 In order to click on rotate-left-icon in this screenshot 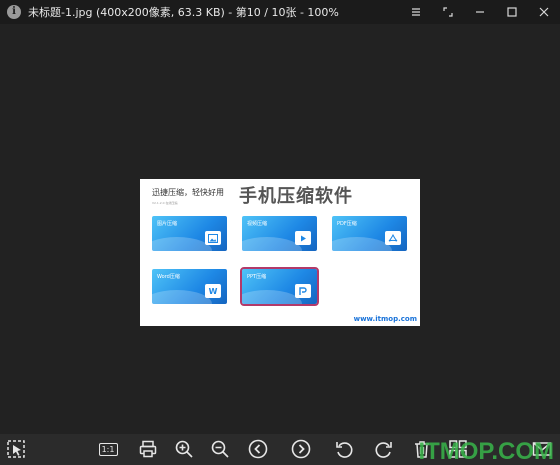, I will do `click(344, 449)`.